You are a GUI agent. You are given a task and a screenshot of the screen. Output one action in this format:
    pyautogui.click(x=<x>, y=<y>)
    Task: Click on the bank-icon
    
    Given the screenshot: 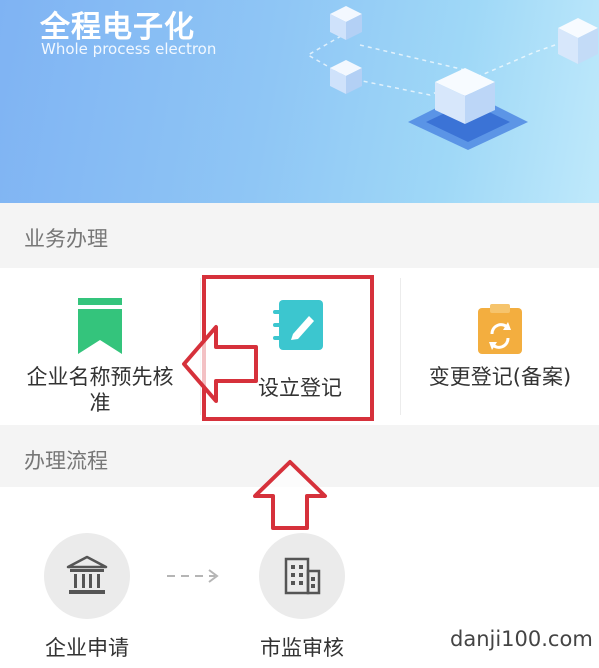 What is the action you would take?
    pyautogui.click(x=87, y=574)
    